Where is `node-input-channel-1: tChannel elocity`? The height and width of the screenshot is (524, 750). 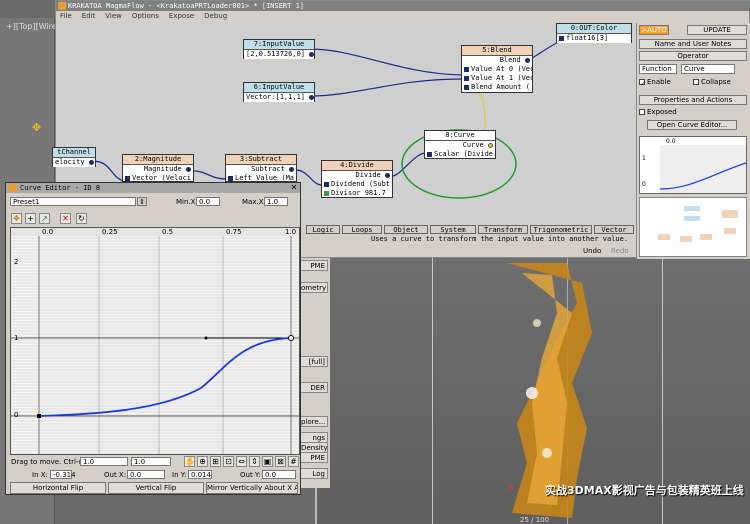 node-input-channel-1: tChannel elocity is located at coordinates (74, 157).